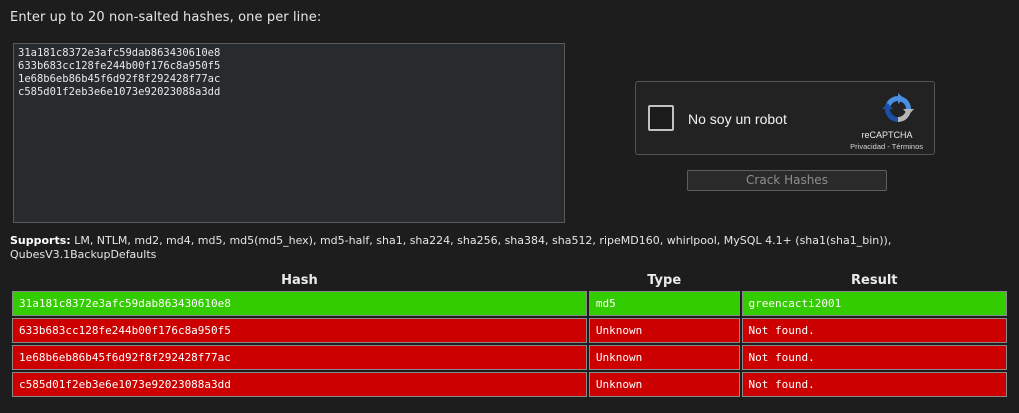  I want to click on recaptcha-logo-icon, so click(898, 107).